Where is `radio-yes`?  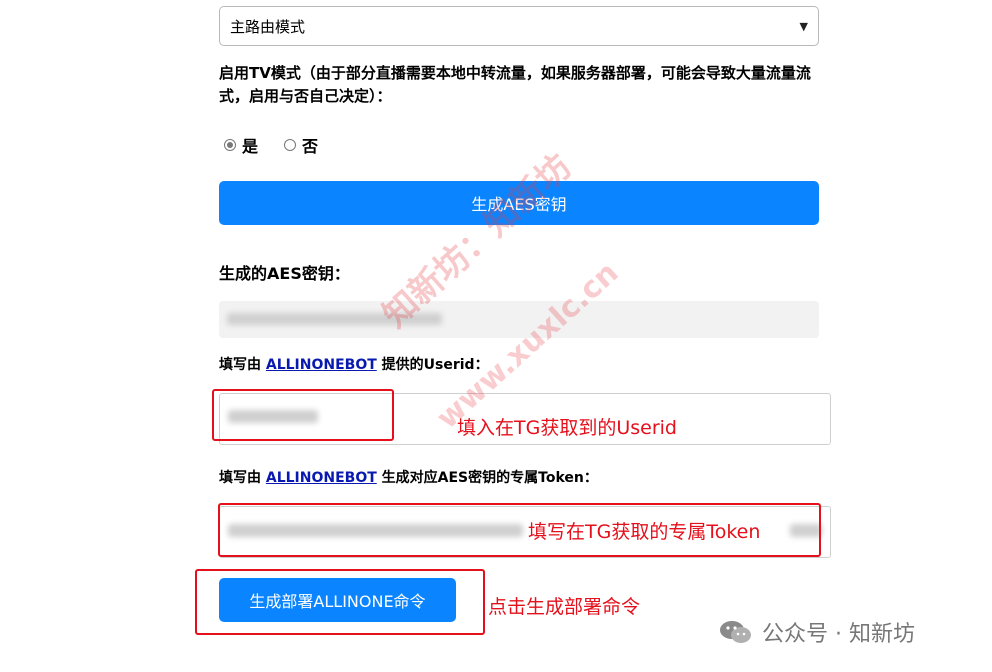 radio-yes is located at coordinates (230, 145).